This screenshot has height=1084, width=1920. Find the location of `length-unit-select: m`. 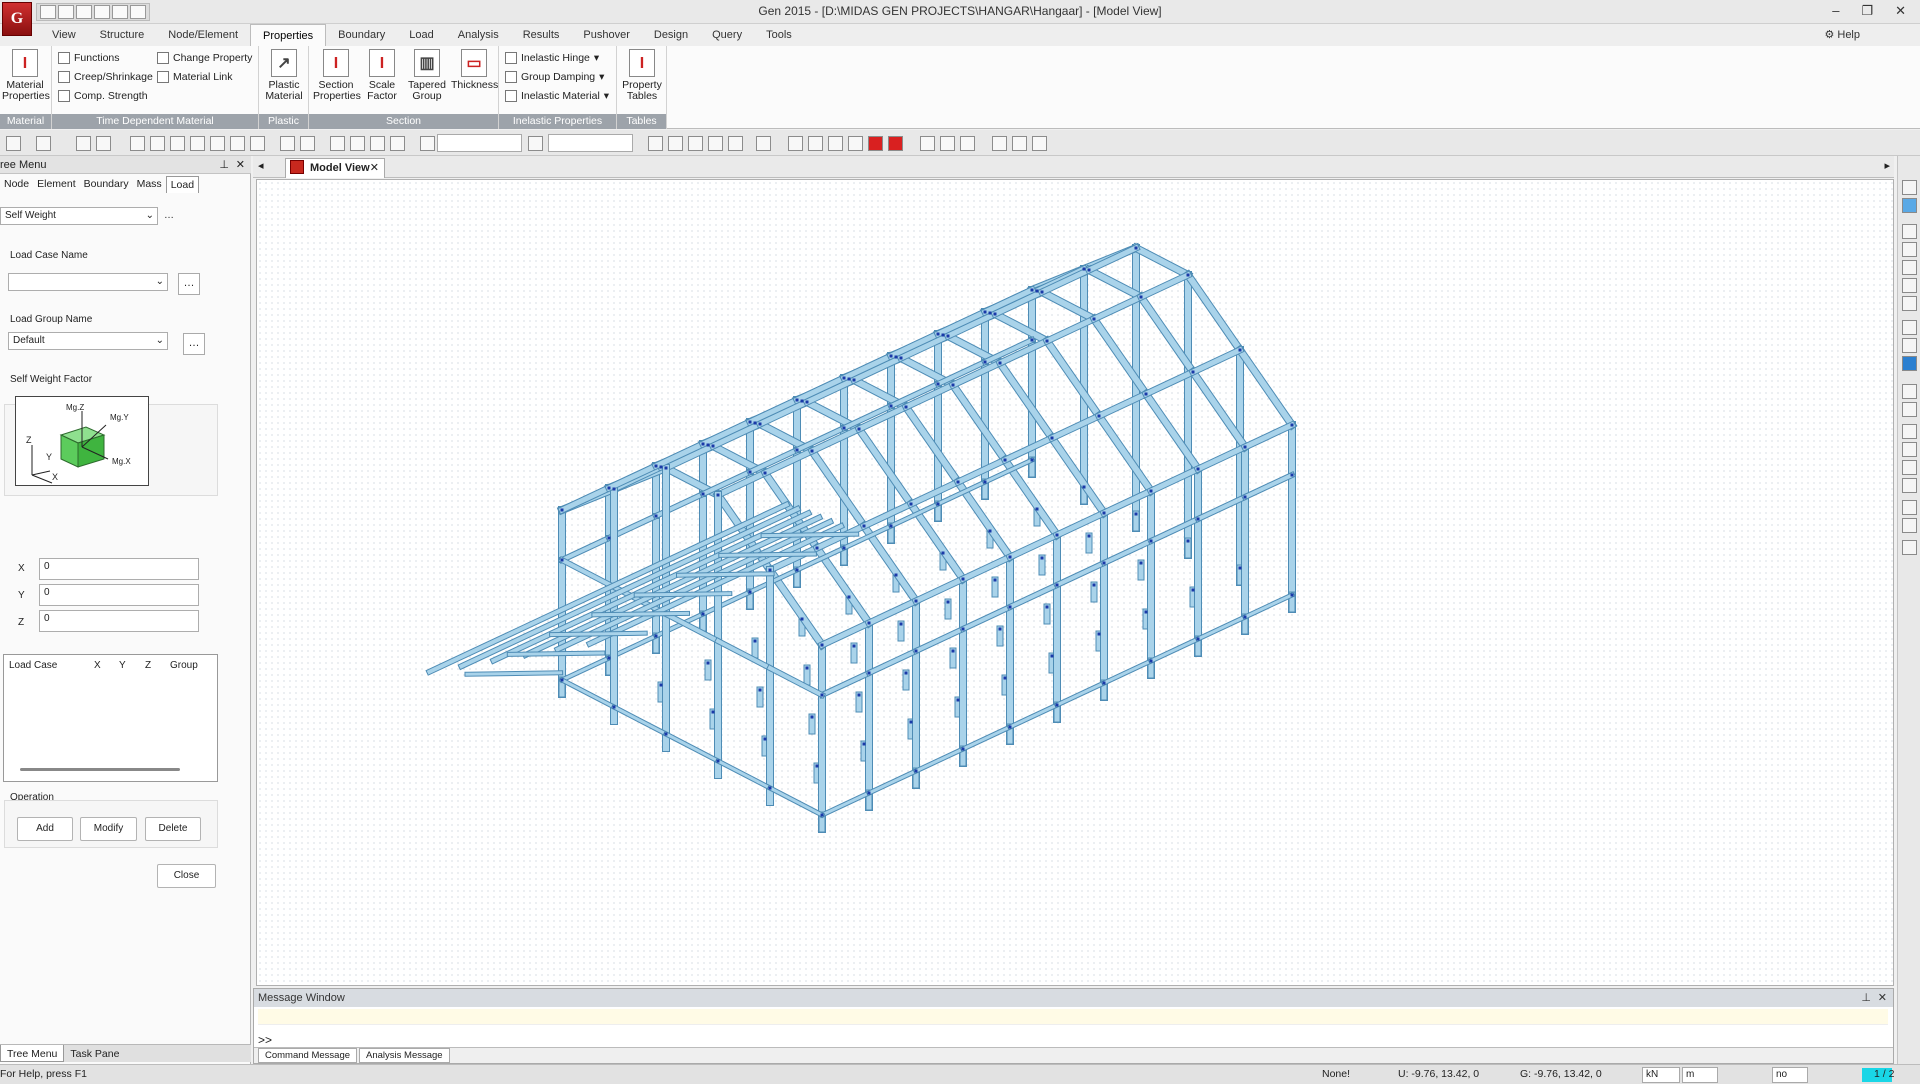

length-unit-select: m is located at coordinates (1700, 1075).